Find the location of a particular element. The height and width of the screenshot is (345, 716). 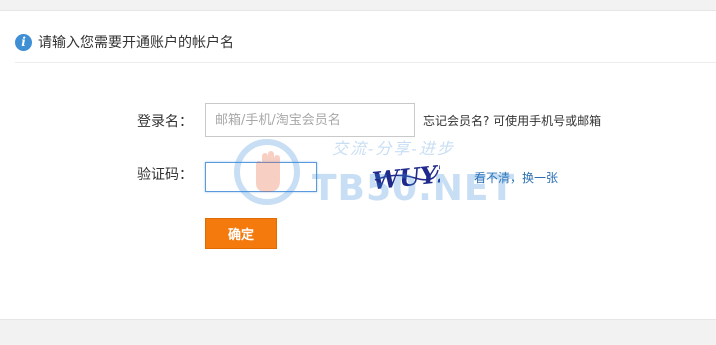

captcha-label: 验证码： is located at coordinates (165, 175).